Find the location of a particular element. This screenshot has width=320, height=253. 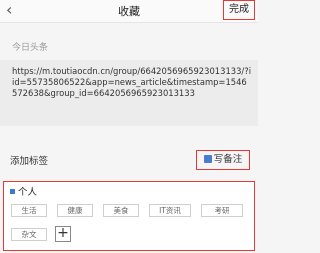

blue-square-icon is located at coordinates (12, 191).